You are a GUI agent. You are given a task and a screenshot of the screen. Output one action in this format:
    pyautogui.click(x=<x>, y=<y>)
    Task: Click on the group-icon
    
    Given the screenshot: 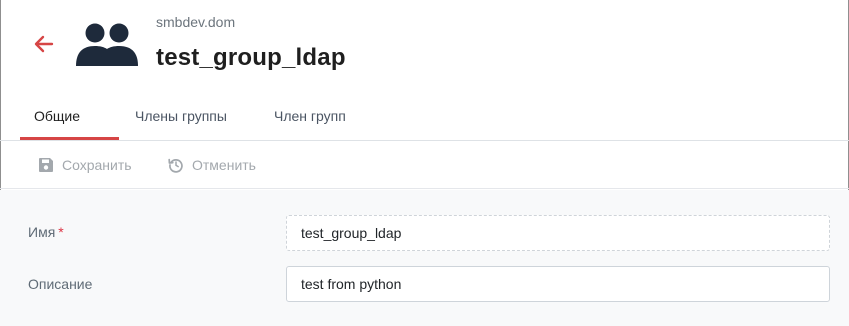 What is the action you would take?
    pyautogui.click(x=107, y=44)
    